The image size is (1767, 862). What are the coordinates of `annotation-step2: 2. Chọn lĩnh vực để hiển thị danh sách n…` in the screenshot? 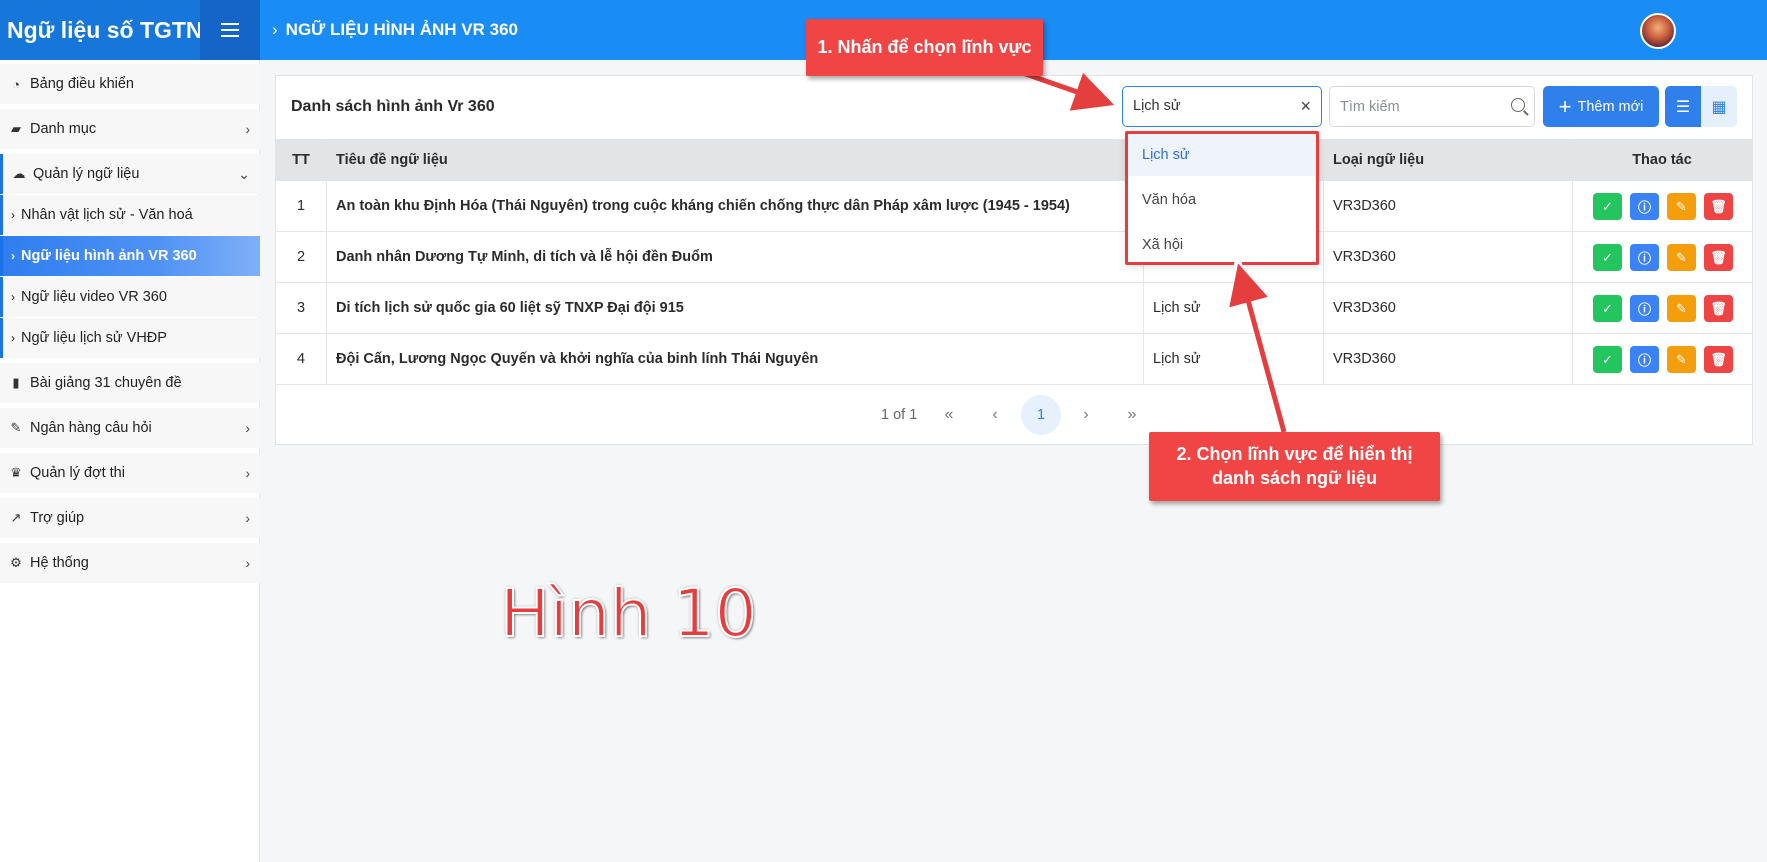 It's located at (1294, 466).